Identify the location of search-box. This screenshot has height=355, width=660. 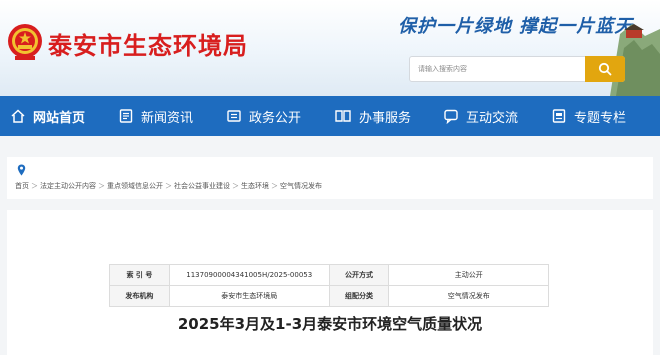
(517, 69).